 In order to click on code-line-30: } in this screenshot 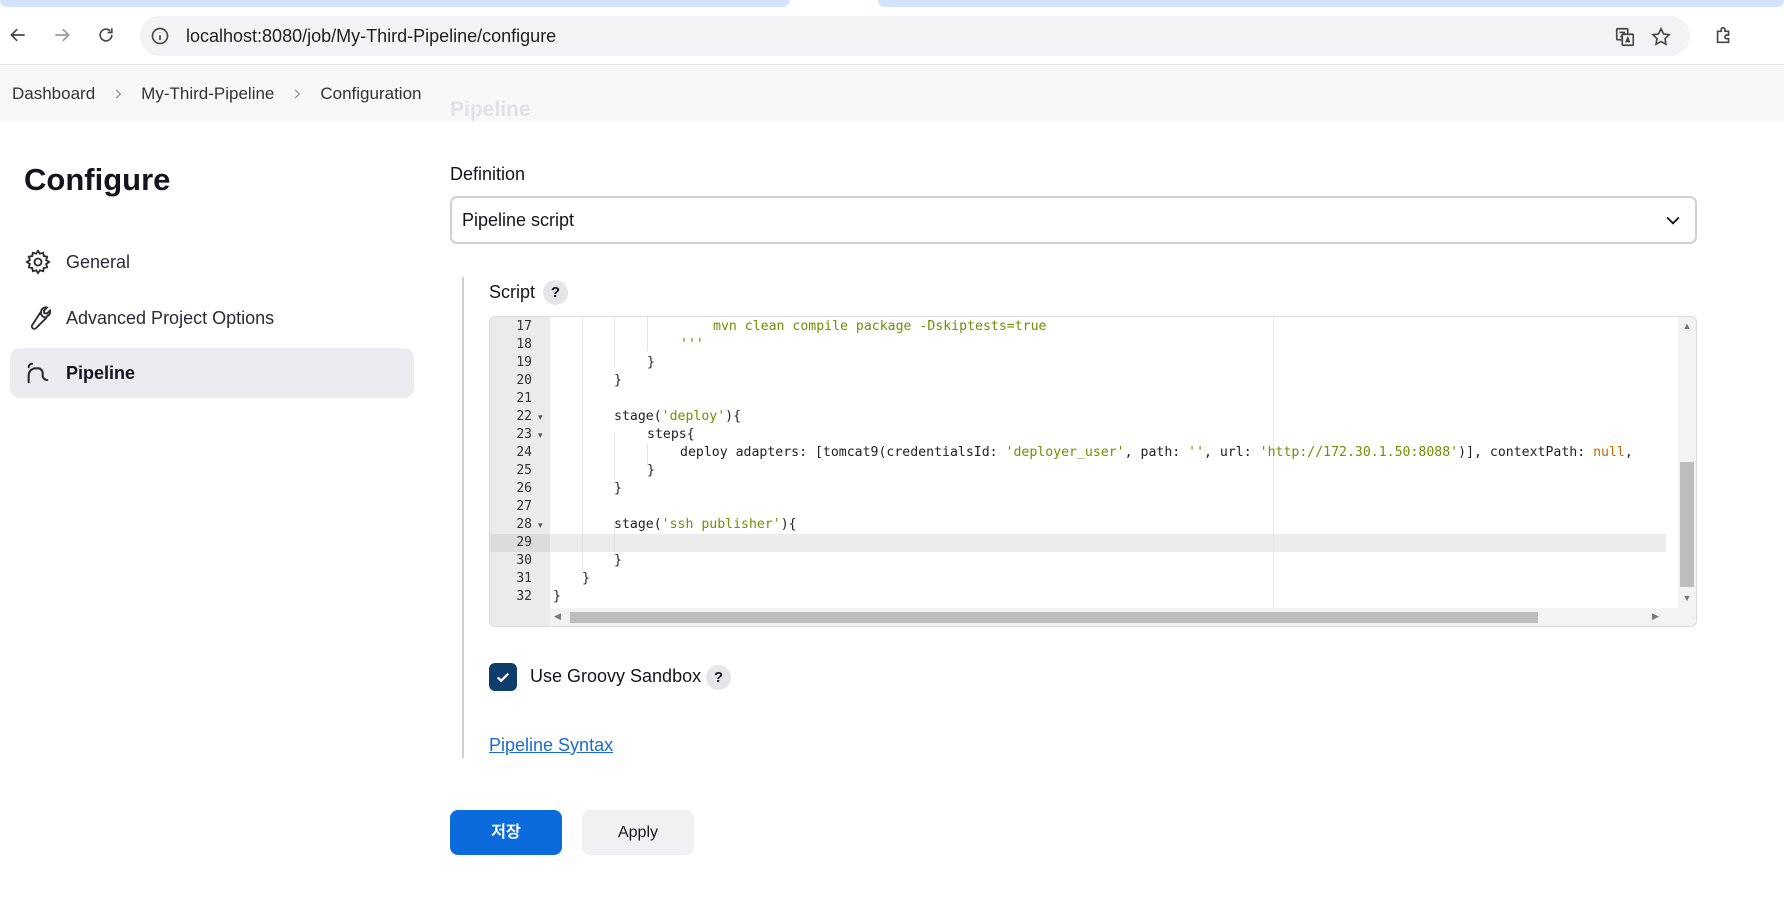, I will do `click(618, 560)`.